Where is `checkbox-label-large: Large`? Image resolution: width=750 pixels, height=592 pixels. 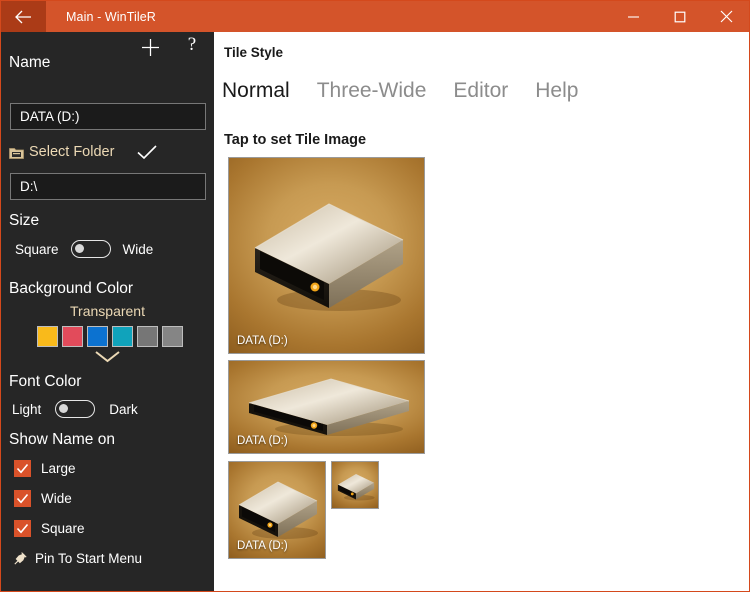
checkbox-label-large: Large is located at coordinates (58, 468).